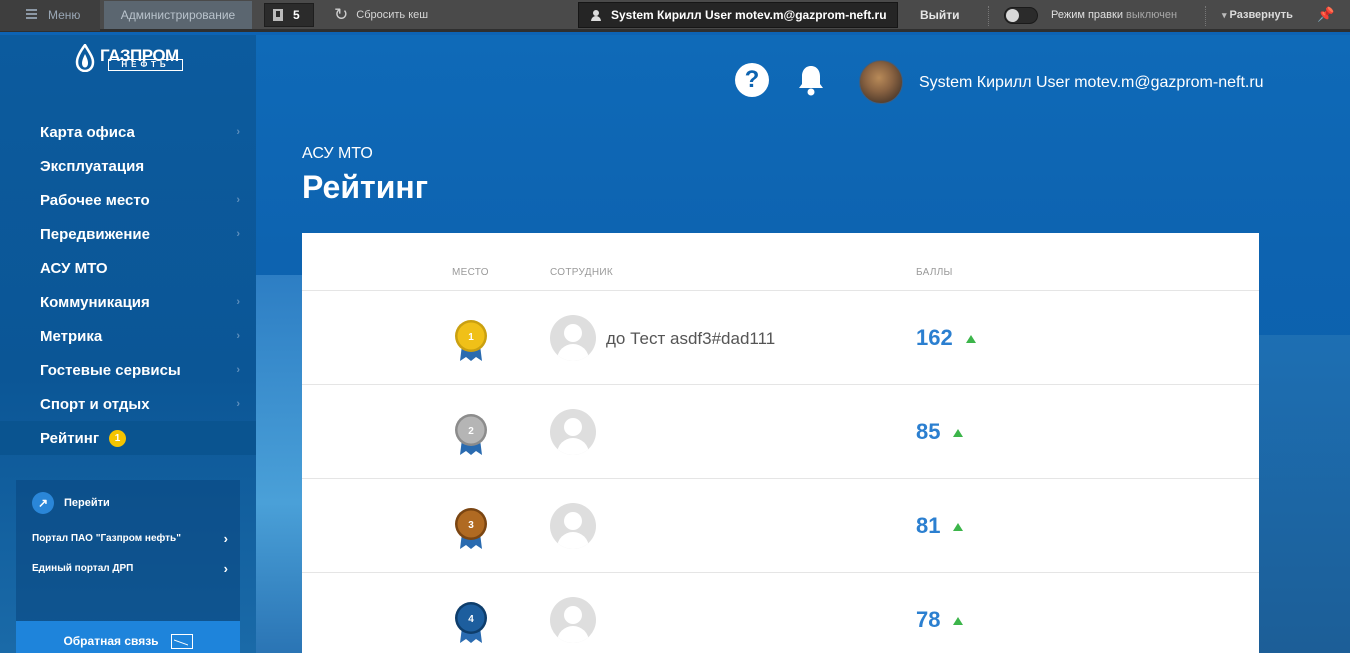  I want to click on score-value: 78, so click(928, 619).